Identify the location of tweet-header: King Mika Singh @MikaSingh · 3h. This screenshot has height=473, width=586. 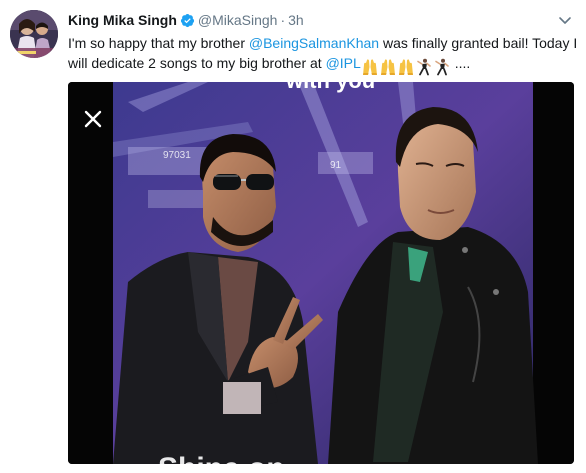
(186, 20).